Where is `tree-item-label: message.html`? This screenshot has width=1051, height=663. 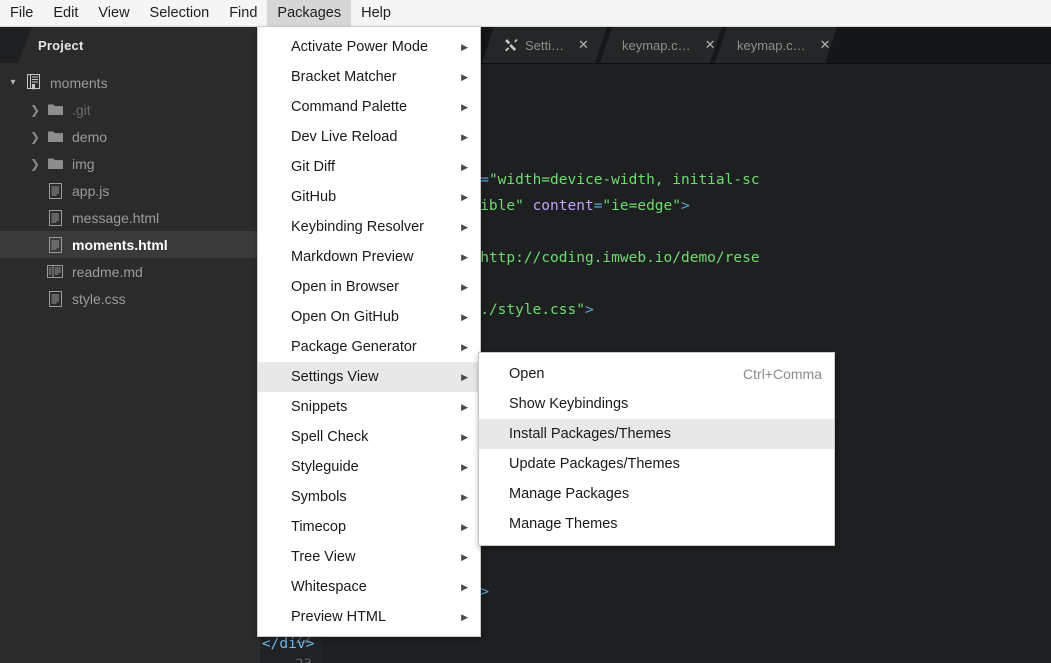
tree-item-label: message.html is located at coordinates (116, 217).